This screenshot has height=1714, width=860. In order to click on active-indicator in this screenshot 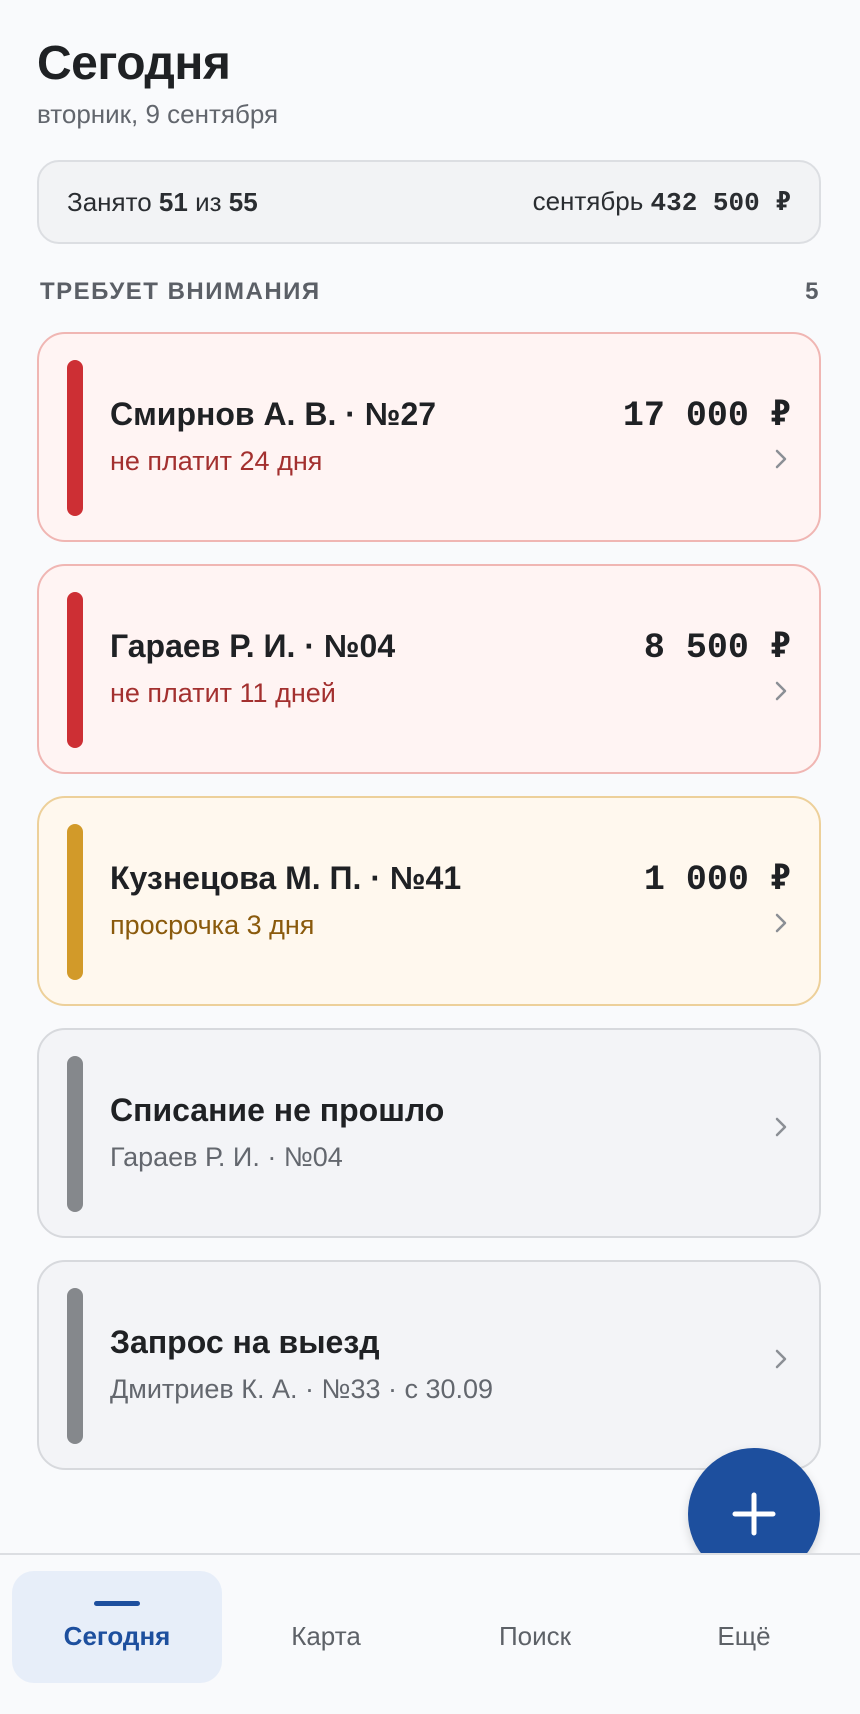, I will do `click(117, 1603)`.